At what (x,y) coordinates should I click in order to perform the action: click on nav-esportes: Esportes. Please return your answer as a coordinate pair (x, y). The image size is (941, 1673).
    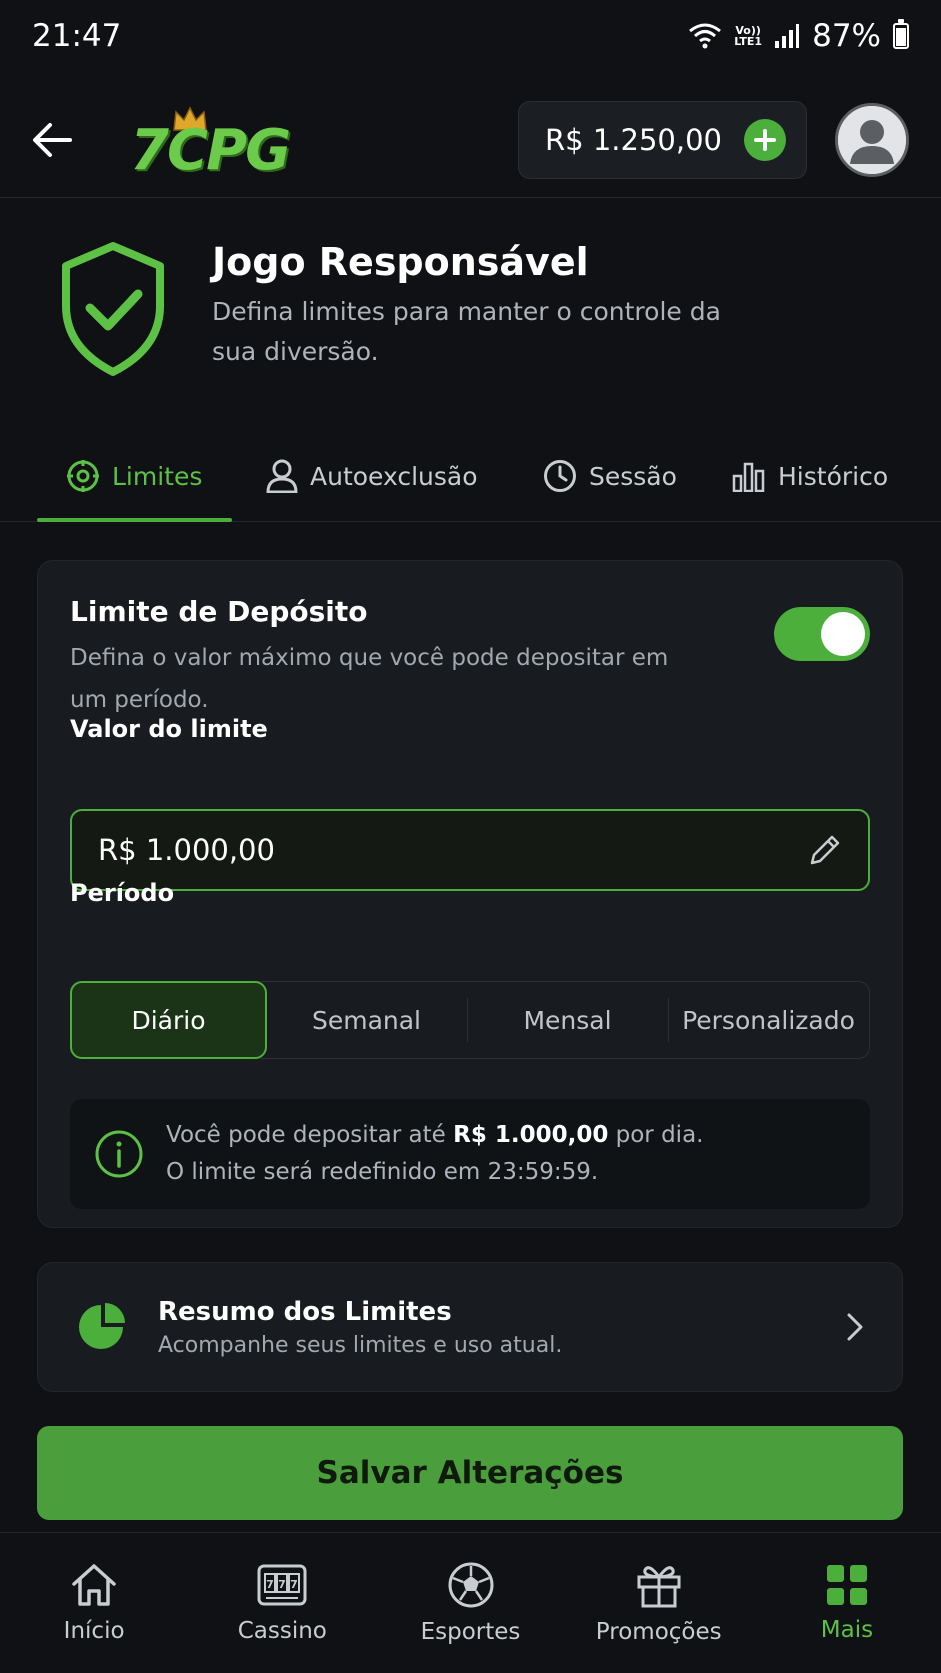
    Looking at the image, I should click on (470, 1603).